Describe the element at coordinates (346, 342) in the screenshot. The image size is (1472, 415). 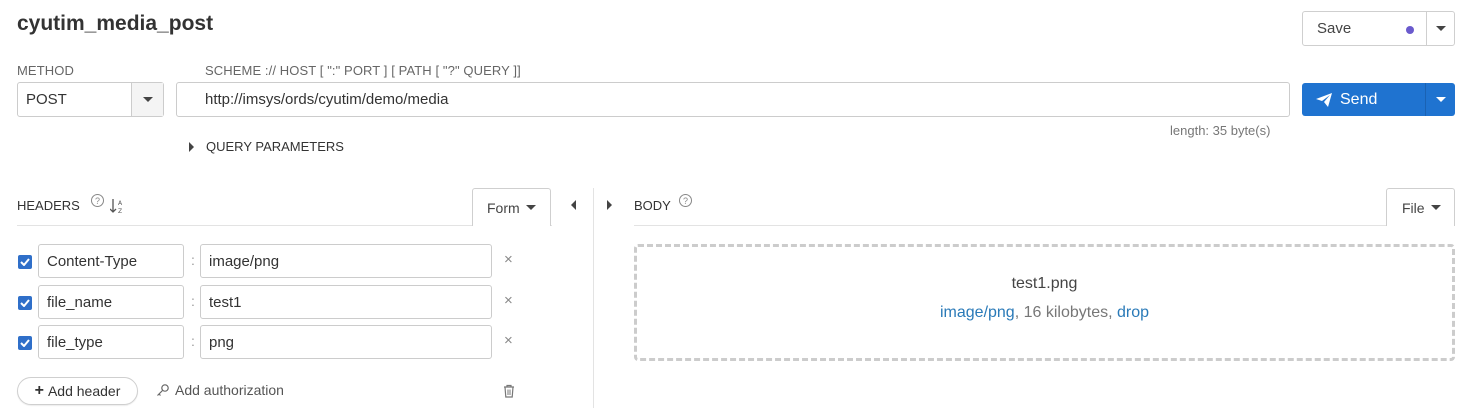
I see `header-value-input: png` at that location.